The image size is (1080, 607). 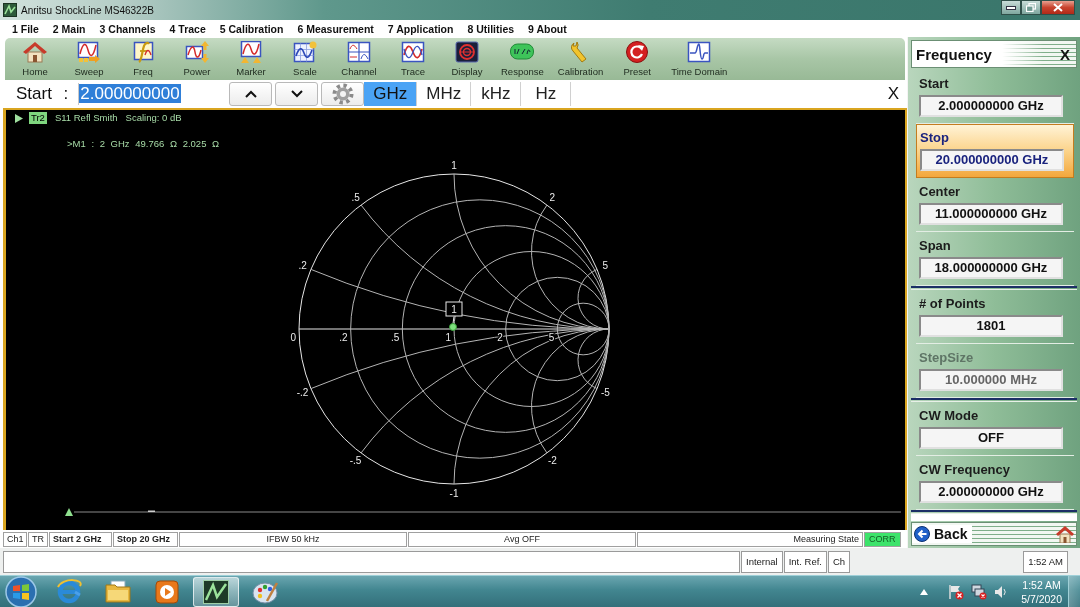 I want to click on close-icon, so click(x=1058, y=7).